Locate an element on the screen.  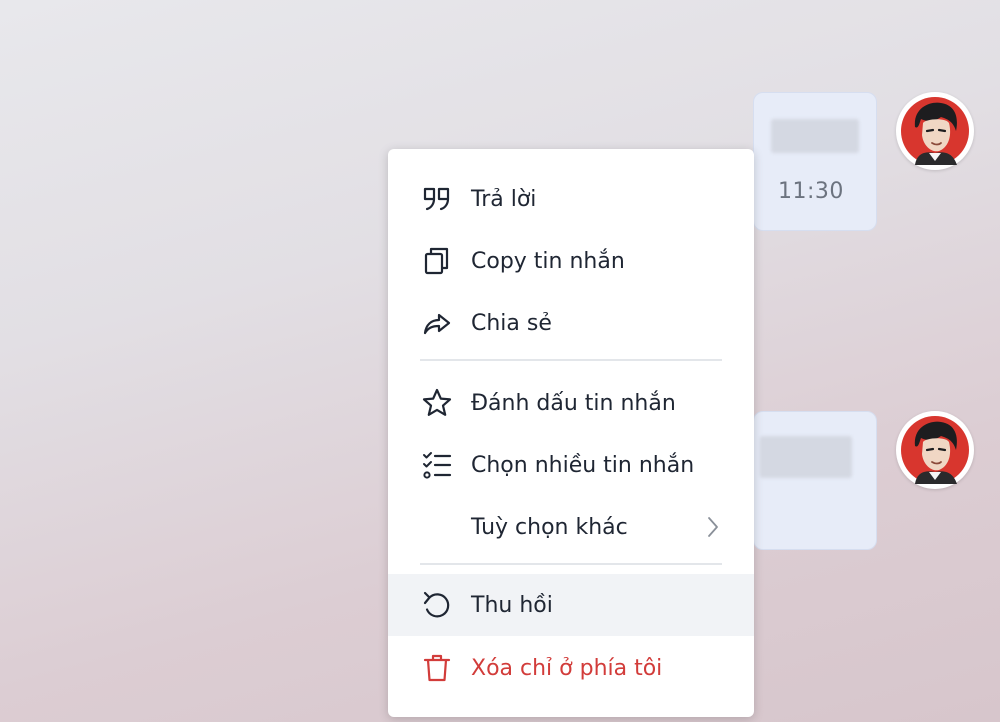
undo-icon is located at coordinates (436, 604).